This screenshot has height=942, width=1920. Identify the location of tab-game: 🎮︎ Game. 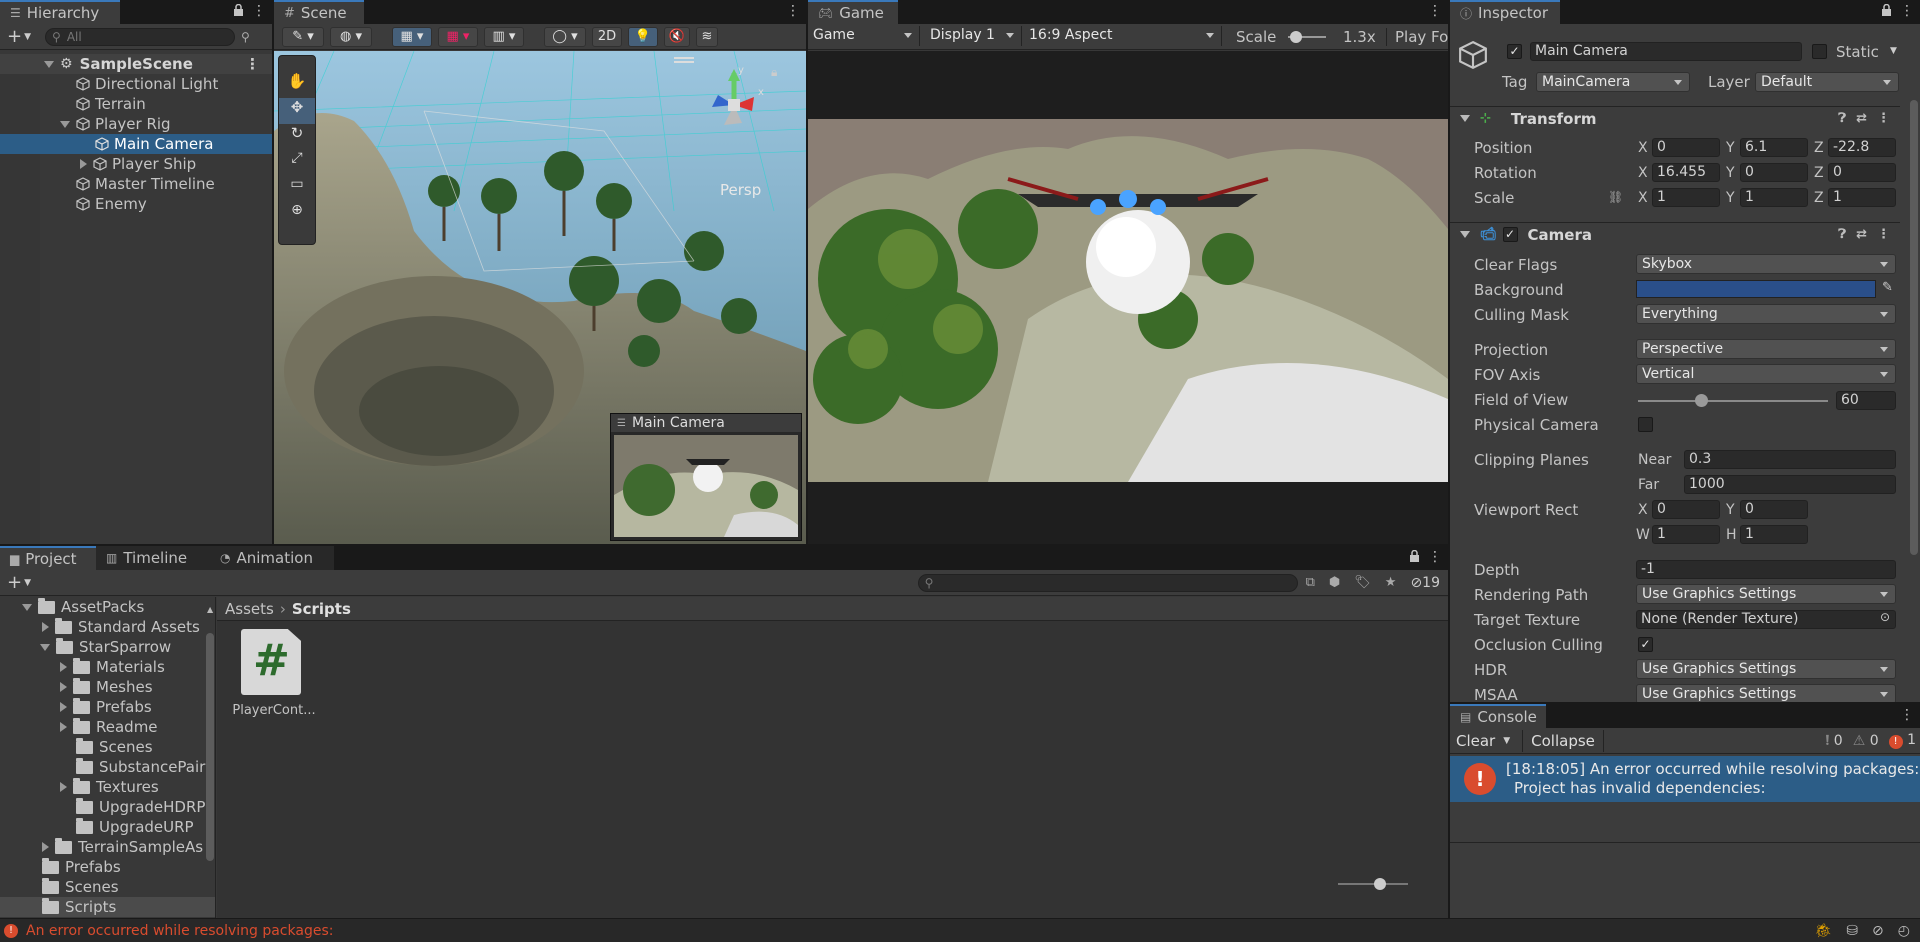
(853, 12).